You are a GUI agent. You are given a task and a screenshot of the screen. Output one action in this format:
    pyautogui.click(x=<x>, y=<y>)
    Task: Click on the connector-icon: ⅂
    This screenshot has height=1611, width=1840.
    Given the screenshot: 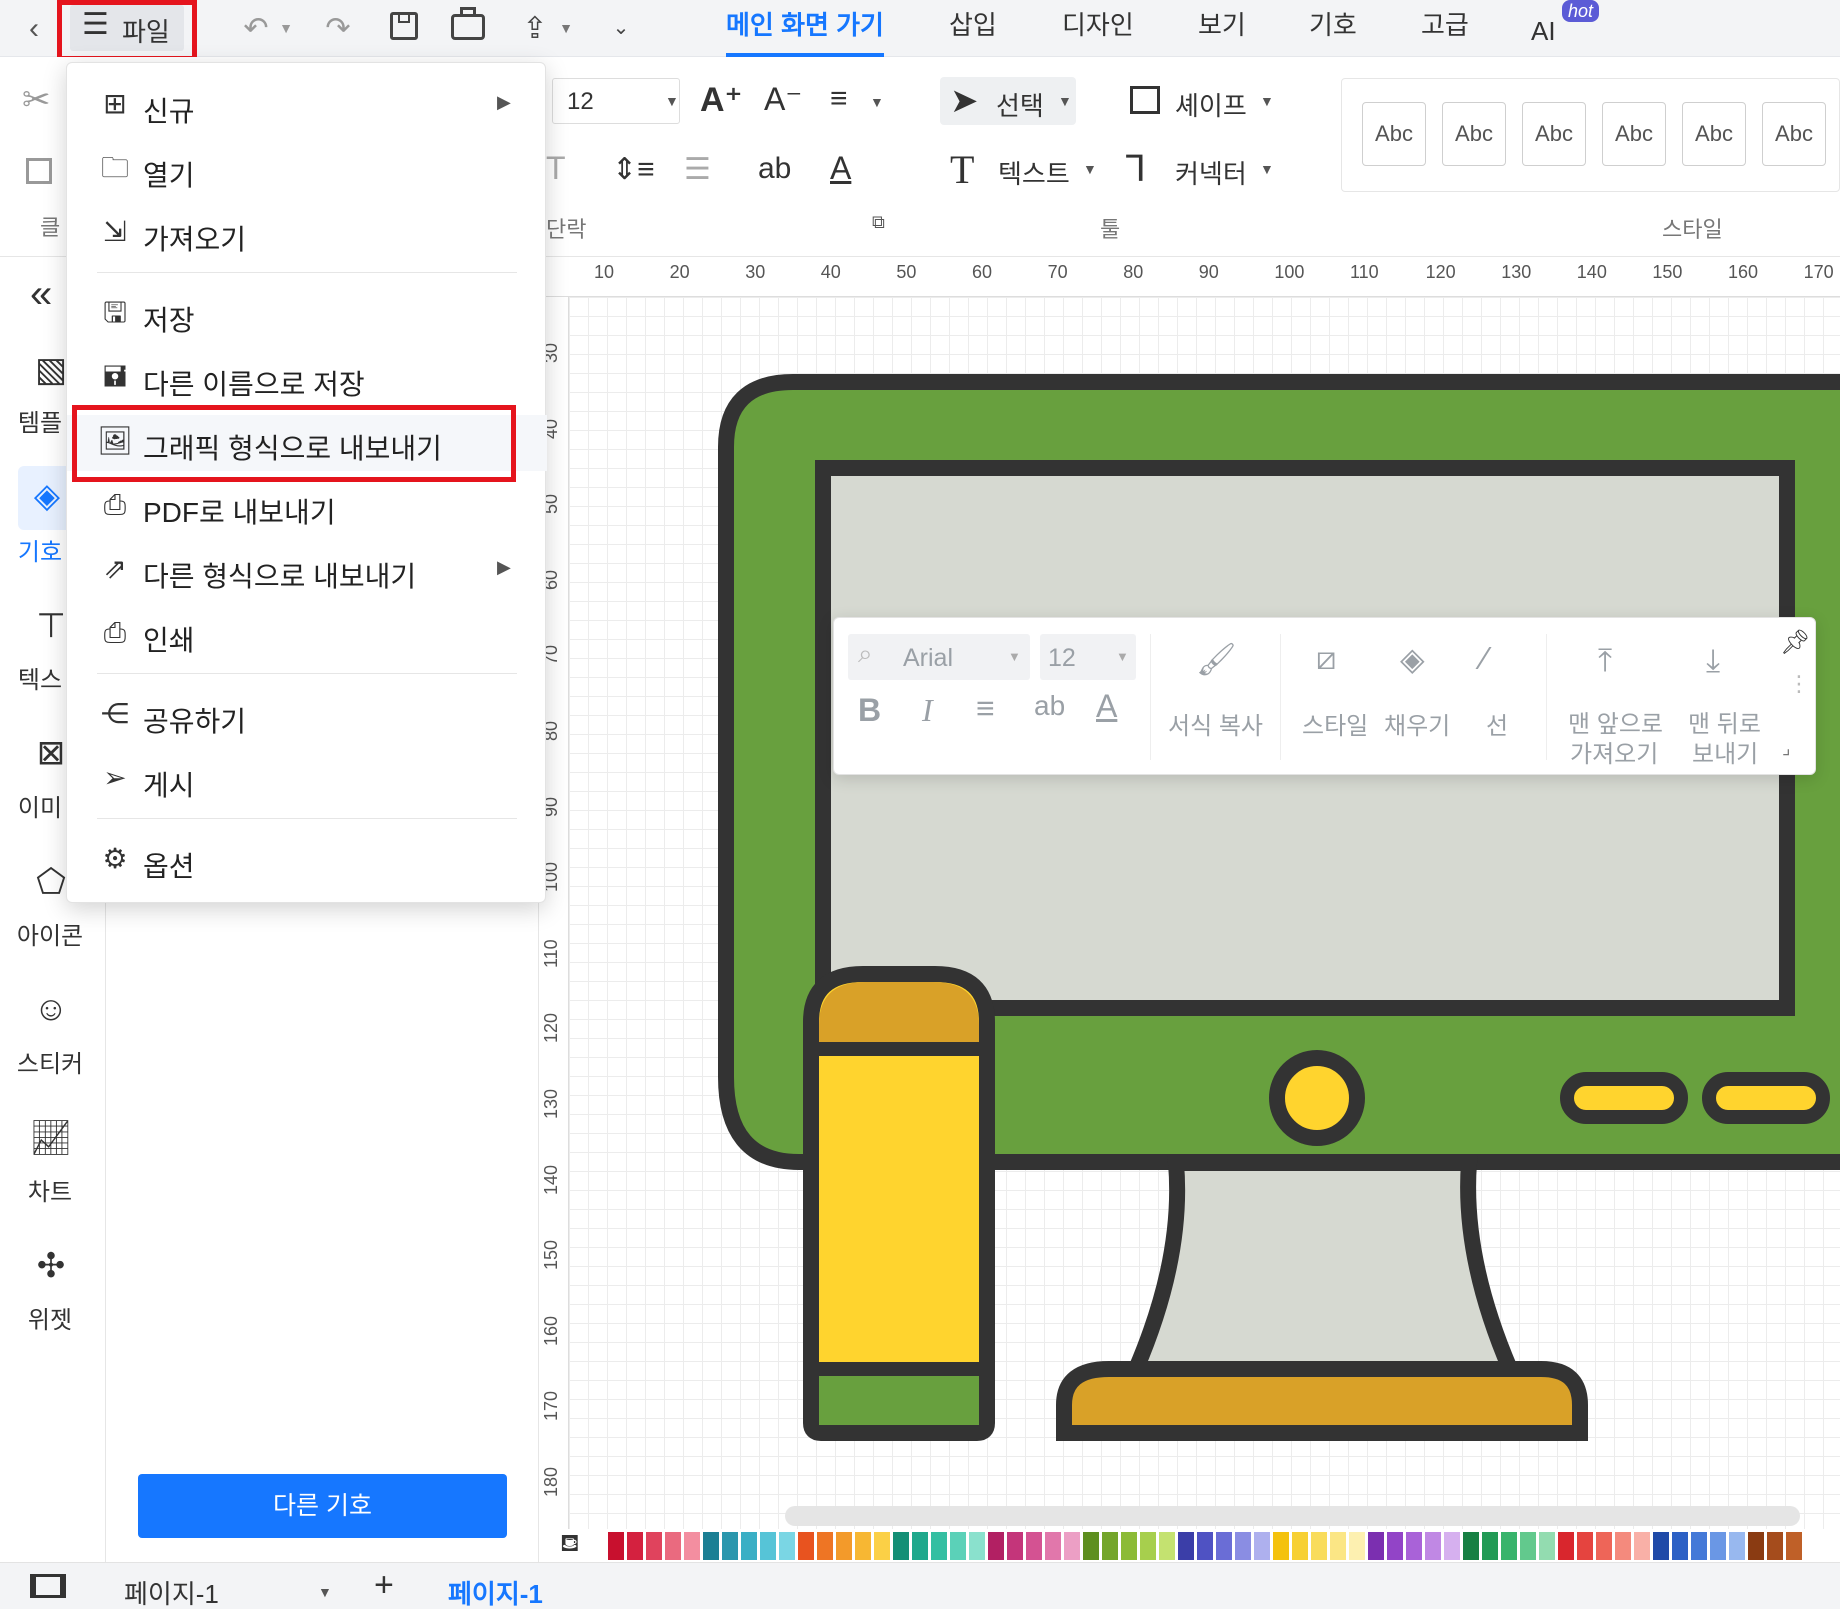 What is the action you would take?
    pyautogui.click(x=1136, y=169)
    